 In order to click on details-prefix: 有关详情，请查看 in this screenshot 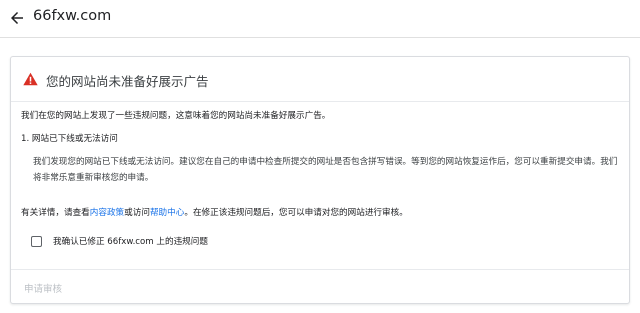, I will do `click(55, 213)`.